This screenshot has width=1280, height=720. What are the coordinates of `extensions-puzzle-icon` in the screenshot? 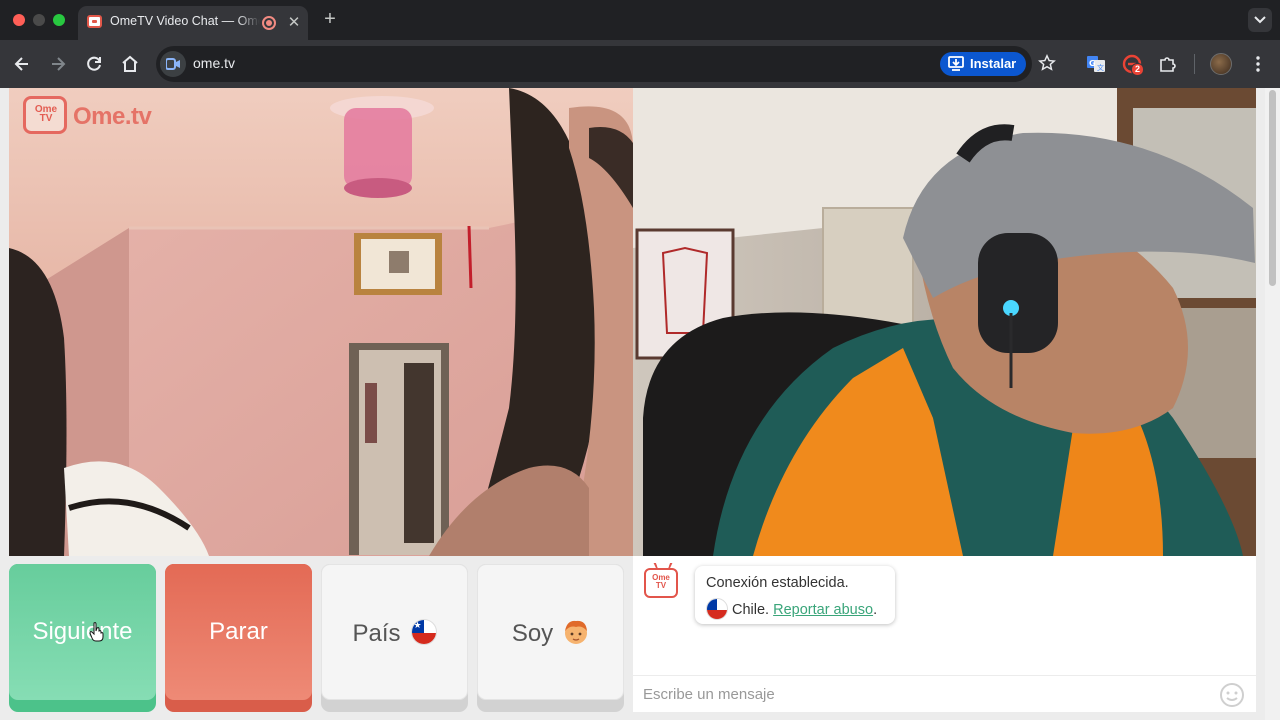 It's located at (1168, 64).